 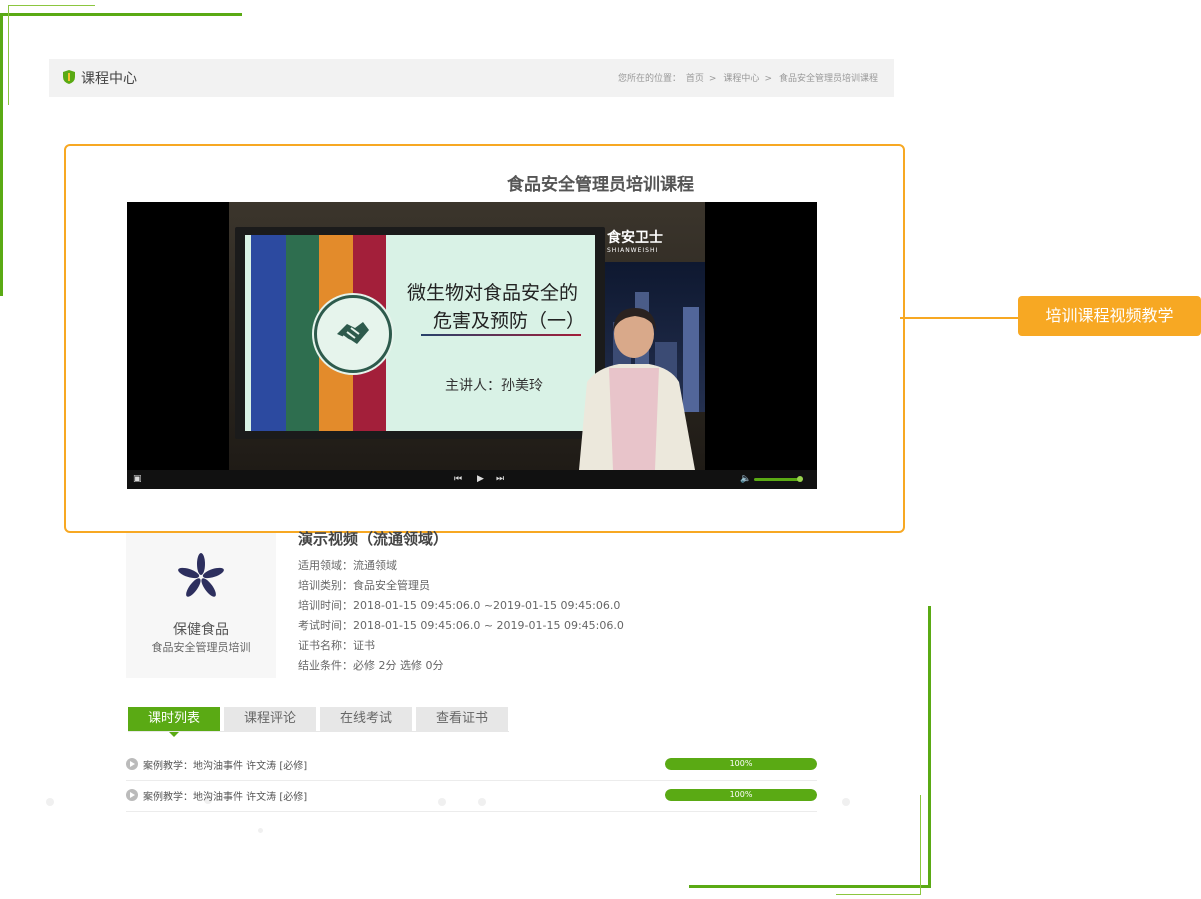 What do you see at coordinates (173, 718) in the screenshot?
I see `tab-label: 课时列表` at bounding box center [173, 718].